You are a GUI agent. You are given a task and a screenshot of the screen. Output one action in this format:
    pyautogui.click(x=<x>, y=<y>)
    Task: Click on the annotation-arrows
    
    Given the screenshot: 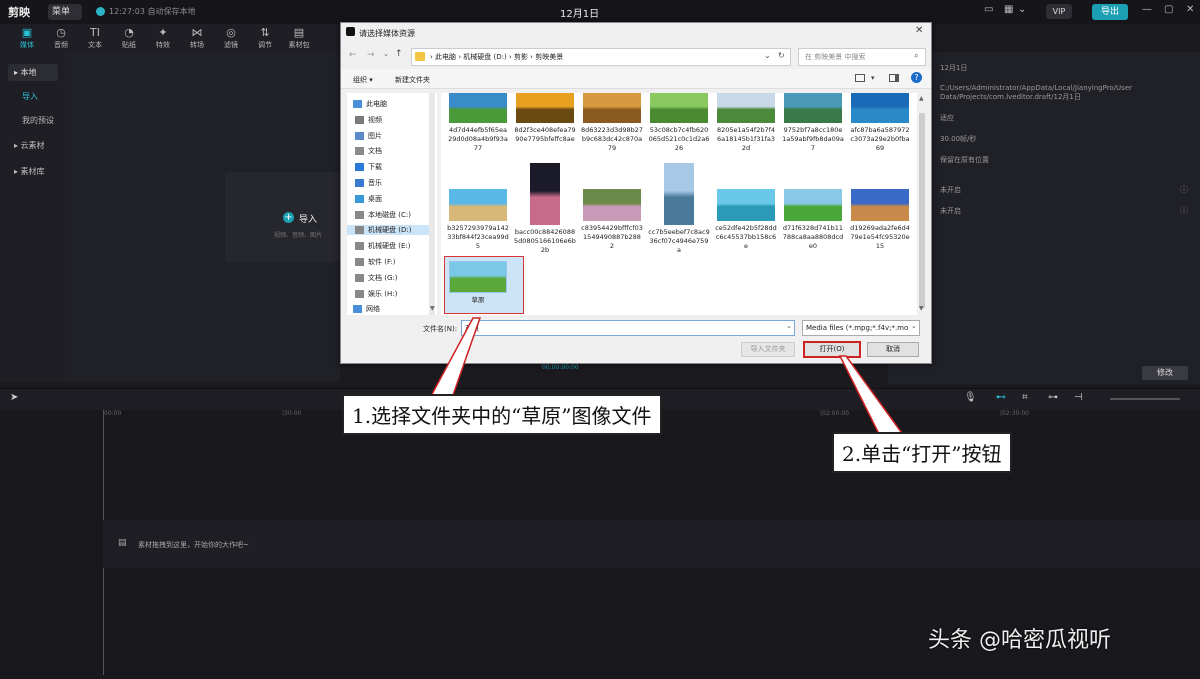 What is the action you would take?
    pyautogui.click(x=667, y=377)
    